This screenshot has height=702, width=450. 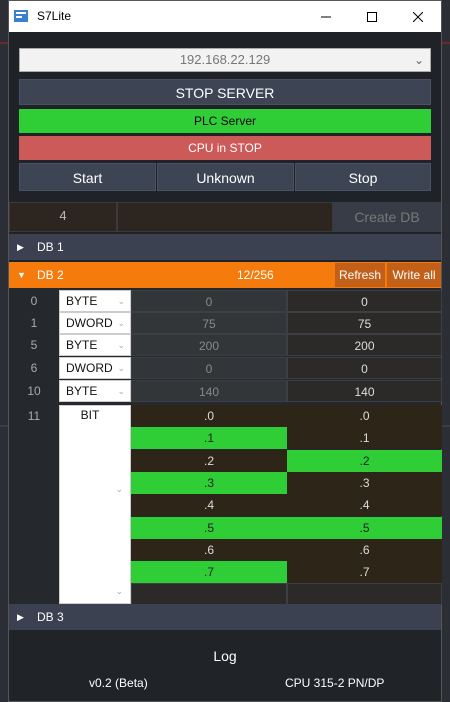 I want to click on offset-cell: 1, so click(x=34, y=323).